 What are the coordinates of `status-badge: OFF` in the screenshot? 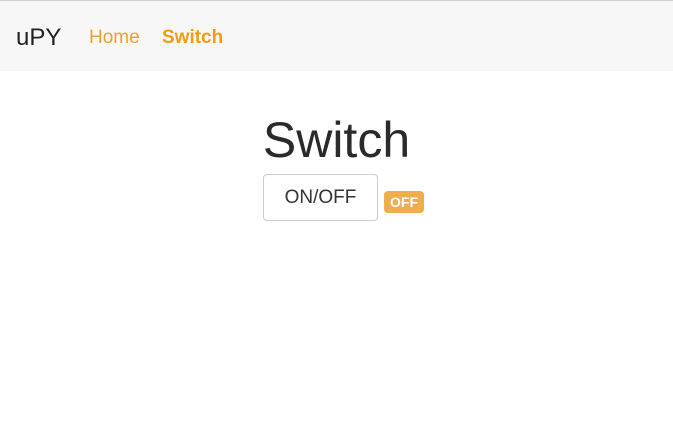 It's located at (404, 202).